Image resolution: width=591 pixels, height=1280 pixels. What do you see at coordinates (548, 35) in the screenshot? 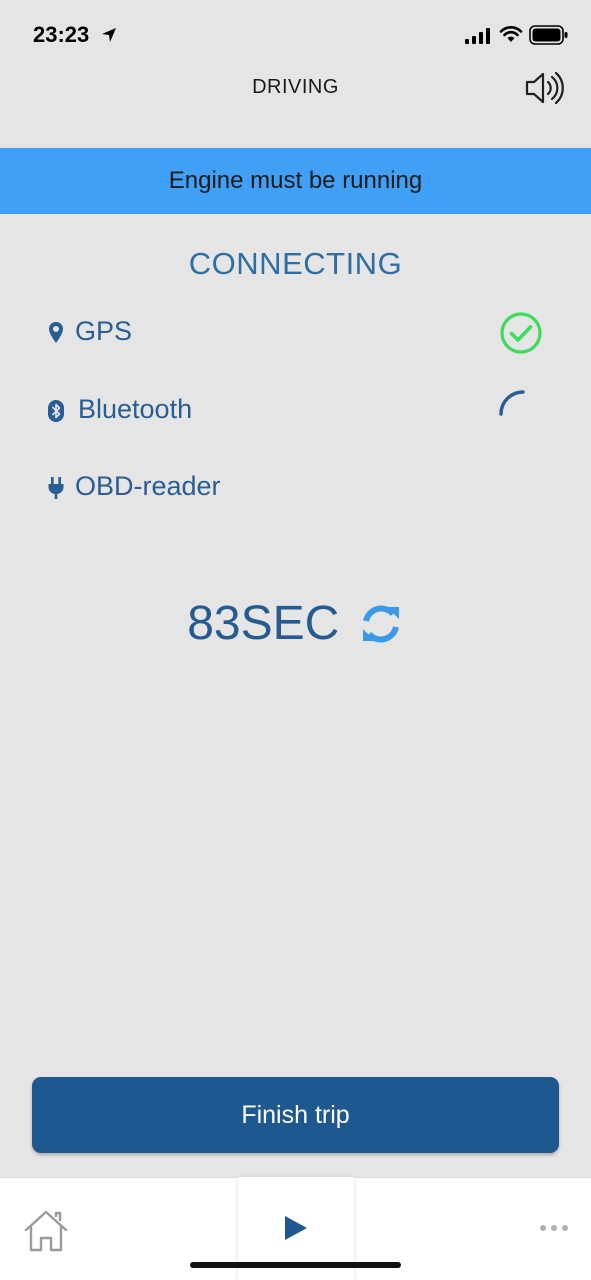
I see `battery-icon` at bounding box center [548, 35].